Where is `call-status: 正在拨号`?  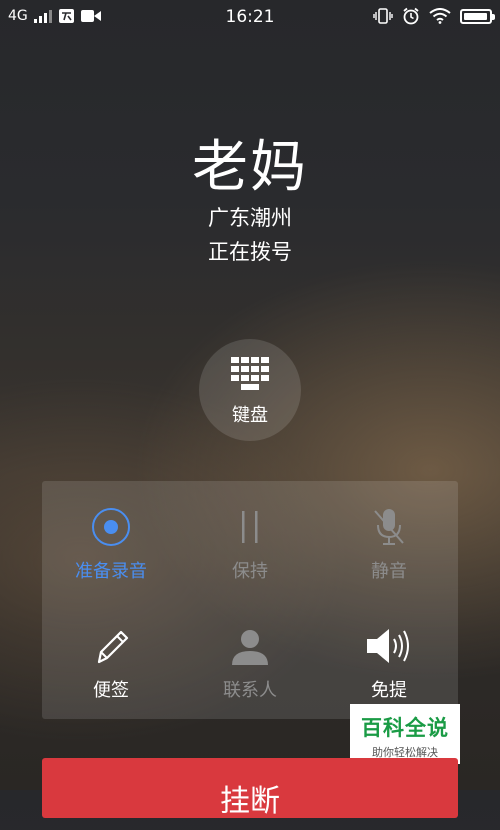 call-status: 正在拨号 is located at coordinates (250, 252).